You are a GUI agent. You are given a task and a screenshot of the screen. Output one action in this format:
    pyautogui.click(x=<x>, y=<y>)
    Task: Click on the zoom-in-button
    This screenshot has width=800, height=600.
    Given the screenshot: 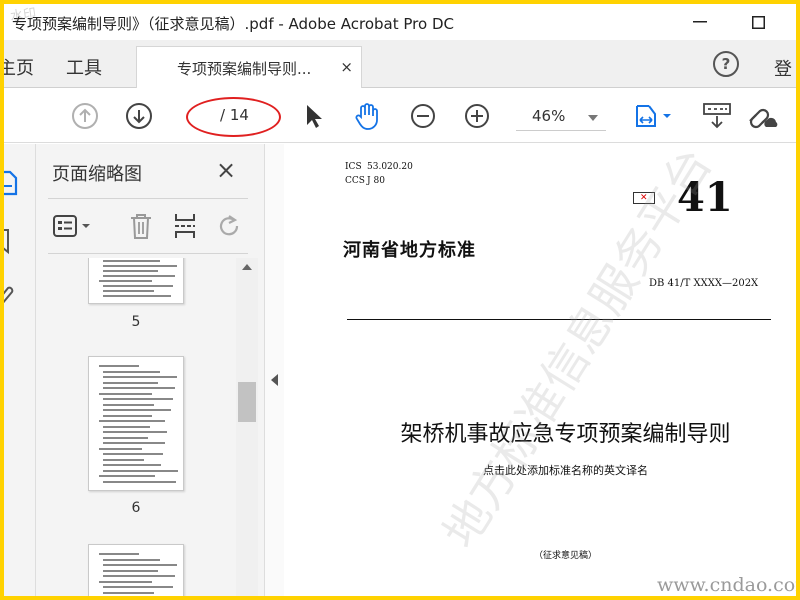 What is the action you would take?
    pyautogui.click(x=477, y=116)
    